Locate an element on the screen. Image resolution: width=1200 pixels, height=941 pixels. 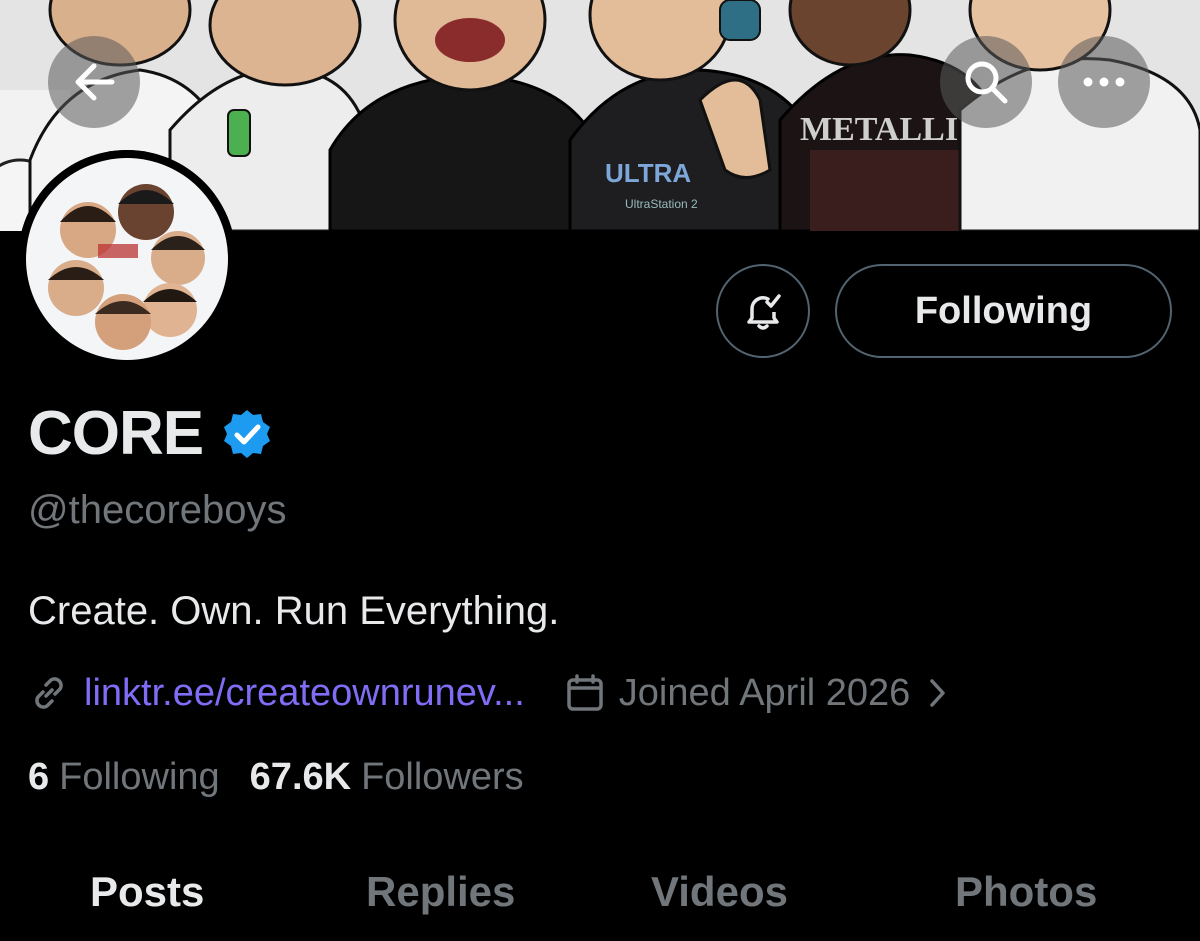
follow-counts: 6 Following 67.6K Followers is located at coordinates (276, 777).